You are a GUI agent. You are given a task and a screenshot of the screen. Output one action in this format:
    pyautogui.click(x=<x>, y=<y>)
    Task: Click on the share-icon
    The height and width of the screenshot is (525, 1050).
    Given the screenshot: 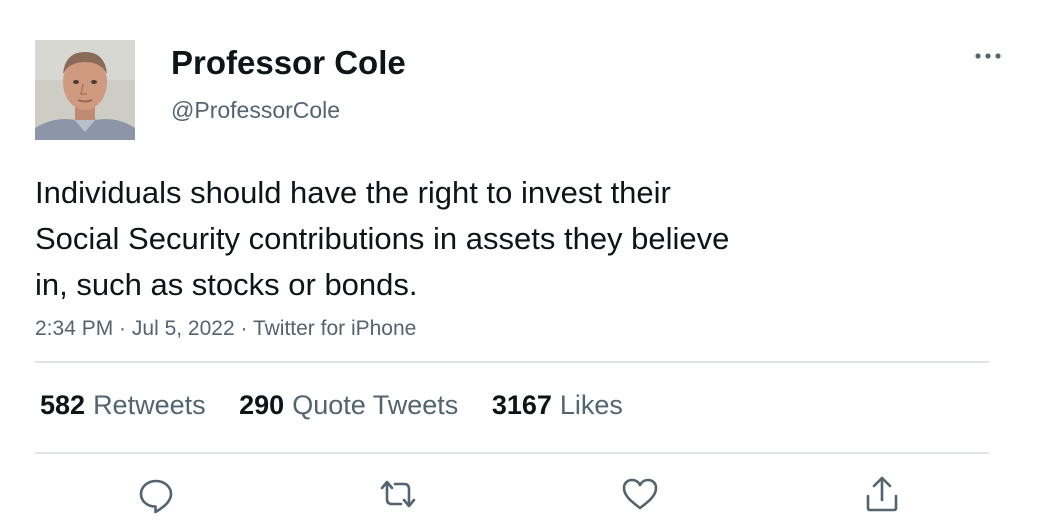 What is the action you would take?
    pyautogui.click(x=882, y=494)
    